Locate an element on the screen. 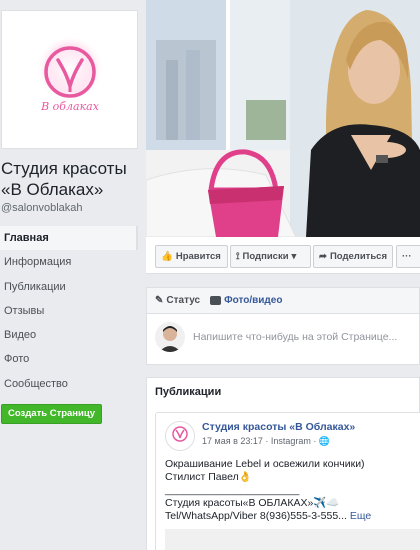 This screenshot has width=420, height=550. post-author-link: Студия красоты «В Облаках» is located at coordinates (278, 427).